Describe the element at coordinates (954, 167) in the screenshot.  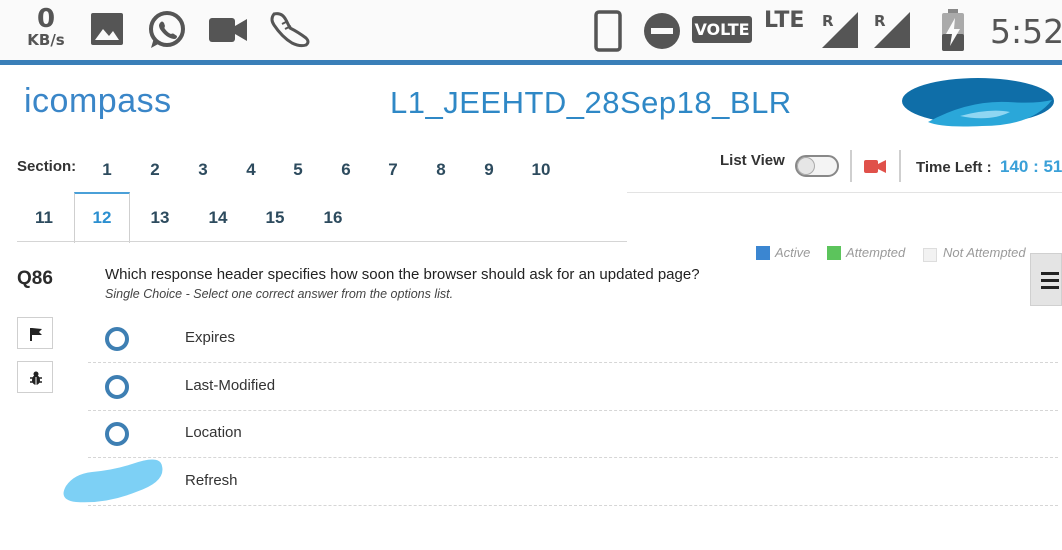
I see `time-left-label: Time Left :` at that location.